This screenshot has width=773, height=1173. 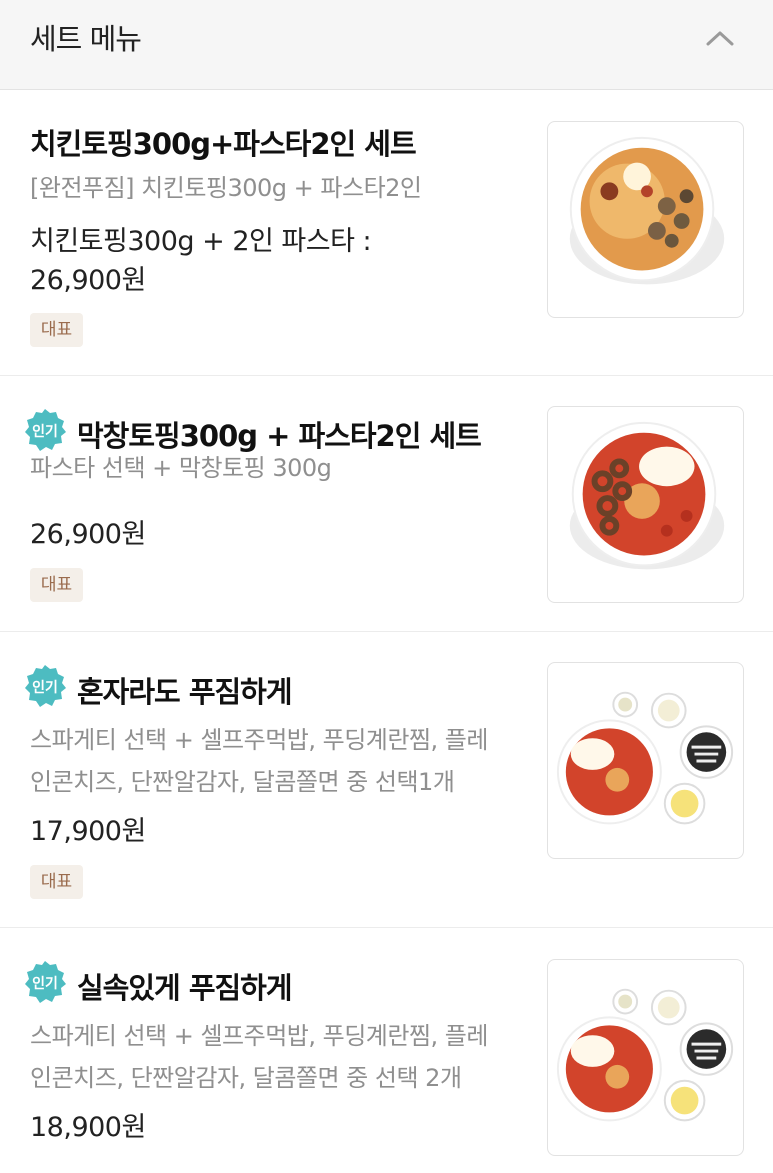 What do you see at coordinates (223, 144) in the screenshot?
I see `menu-item-title: 치킨토핑300g+파스타2인 세트` at bounding box center [223, 144].